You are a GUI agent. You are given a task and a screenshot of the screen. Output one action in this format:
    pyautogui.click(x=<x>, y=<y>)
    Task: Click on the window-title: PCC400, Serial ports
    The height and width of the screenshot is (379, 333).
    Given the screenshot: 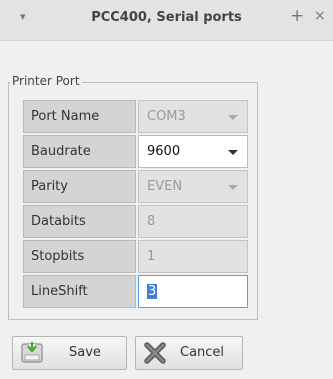 What is the action you would take?
    pyautogui.click(x=166, y=17)
    